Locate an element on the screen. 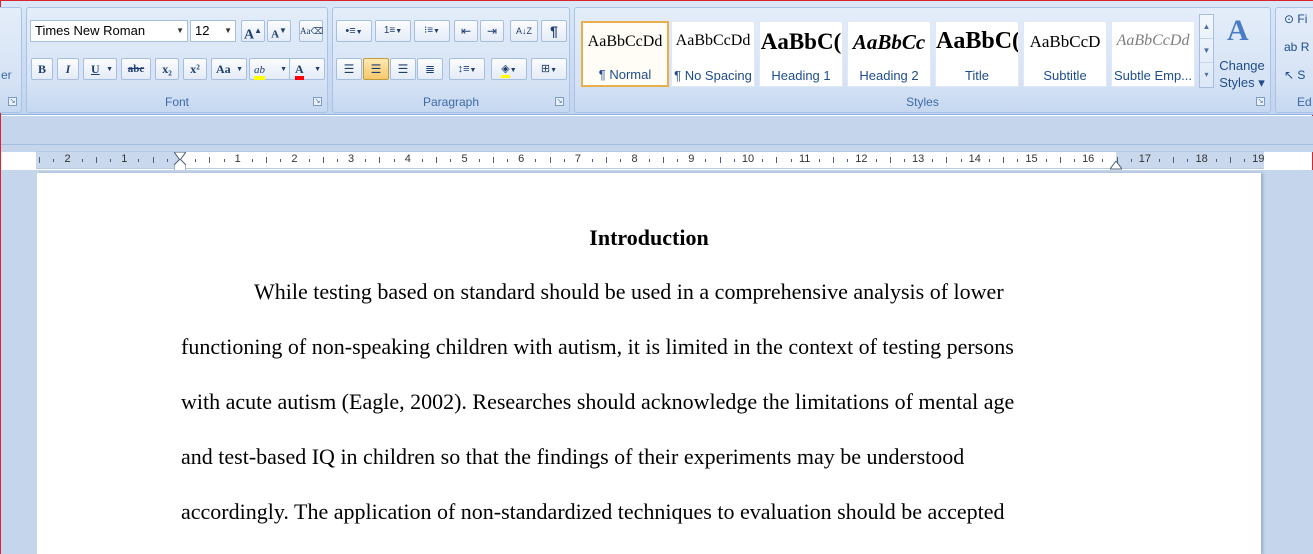 This screenshot has height=554, width=1313. change-case-button: Aa ▼ is located at coordinates (229, 69).